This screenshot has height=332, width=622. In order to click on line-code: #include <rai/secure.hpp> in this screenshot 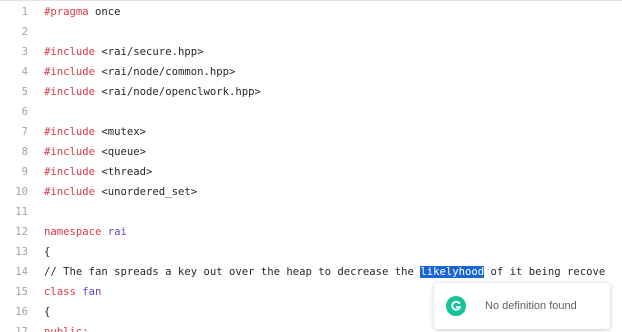, I will do `click(325, 52)`.